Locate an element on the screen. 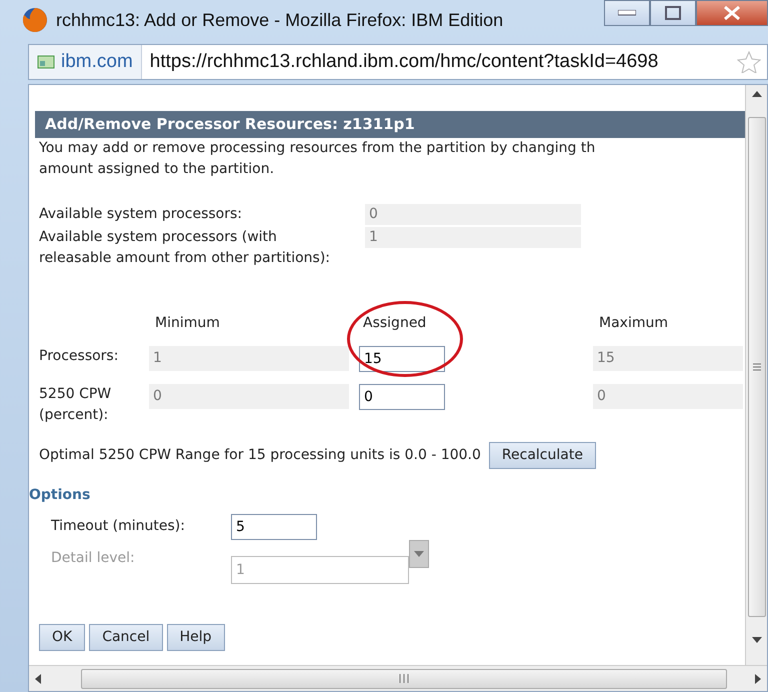 Image resolution: width=768 pixels, height=692 pixels. window-title: rchhmc13: Add or Remove - Mozilla Firefox: IBM Edition is located at coordinates (280, 20).